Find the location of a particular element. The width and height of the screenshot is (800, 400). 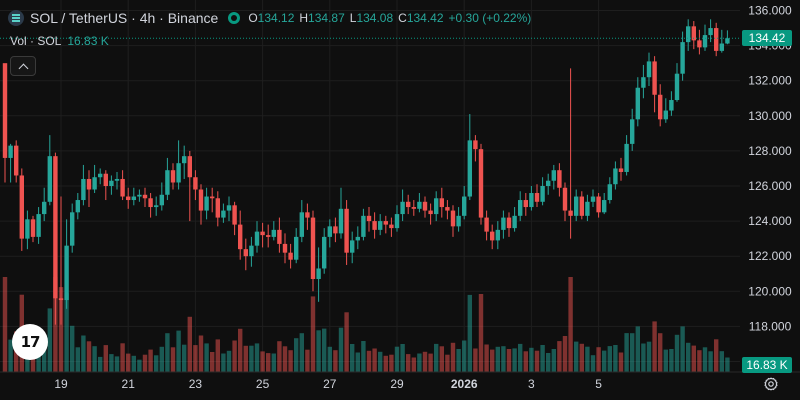

price-tick-label: 120.000 is located at coordinates (770, 291).